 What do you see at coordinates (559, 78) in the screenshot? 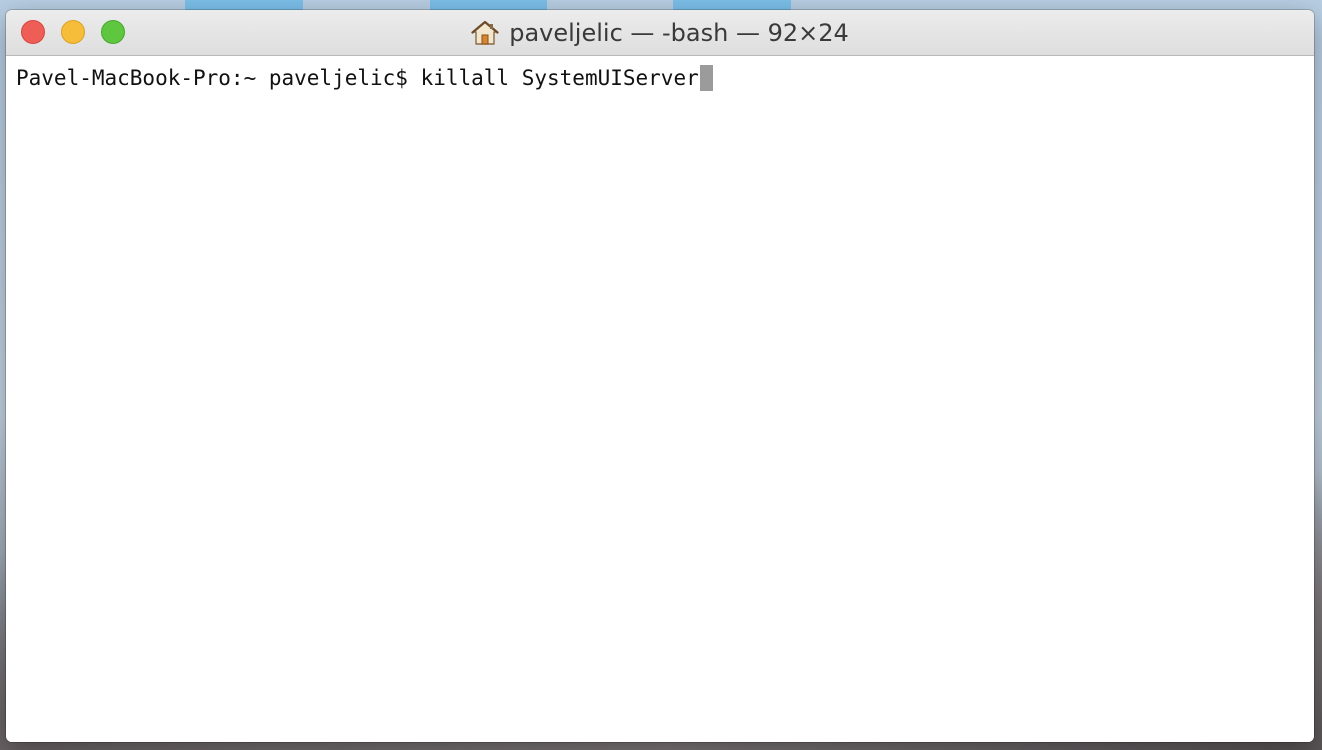
I see `command-text: killall SystemUIServer` at bounding box center [559, 78].